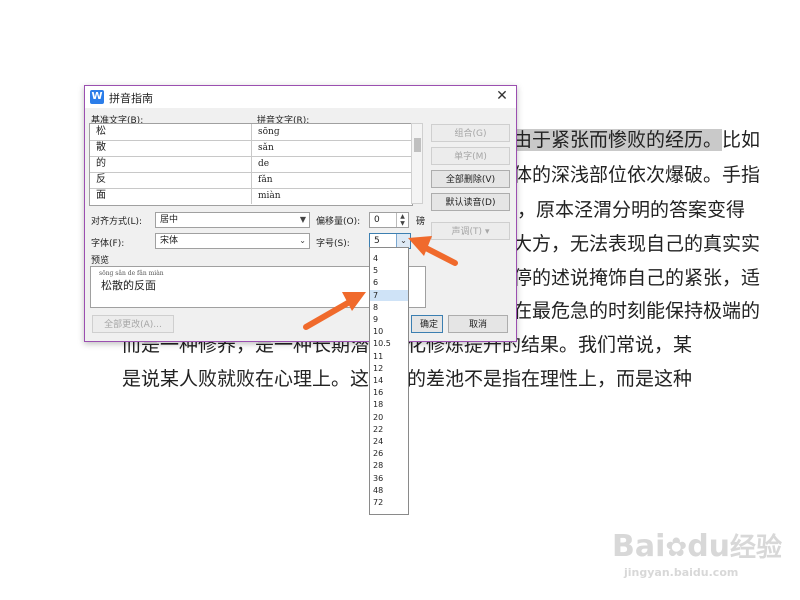 The width and height of the screenshot is (800, 600). What do you see at coordinates (334, 311) in the screenshot?
I see `arrow-to-size-option` at bounding box center [334, 311].